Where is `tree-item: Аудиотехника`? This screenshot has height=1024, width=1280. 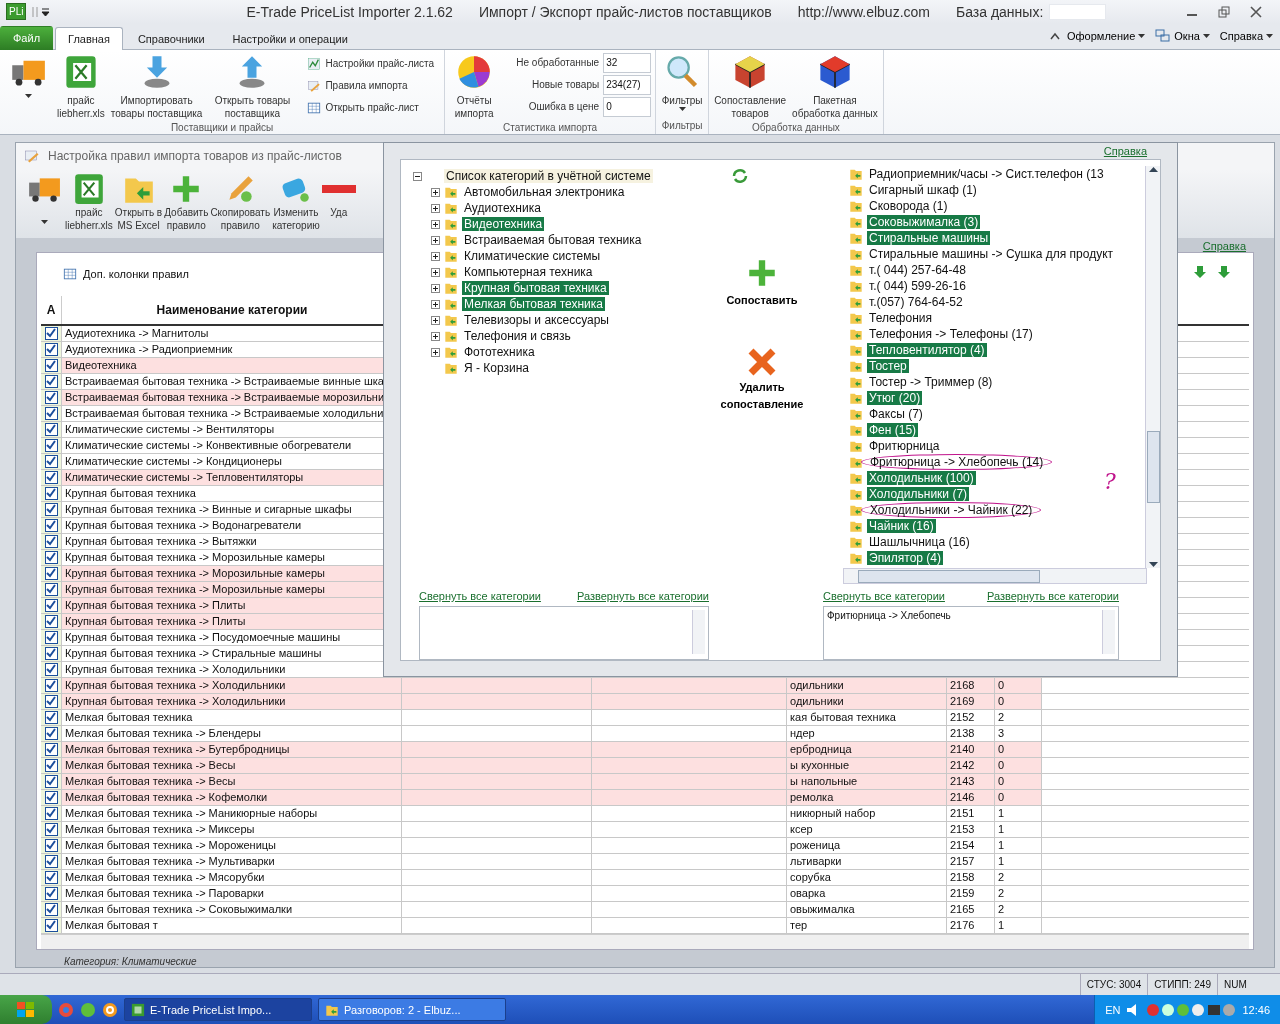
tree-item: Аудиотехника is located at coordinates (502, 208).